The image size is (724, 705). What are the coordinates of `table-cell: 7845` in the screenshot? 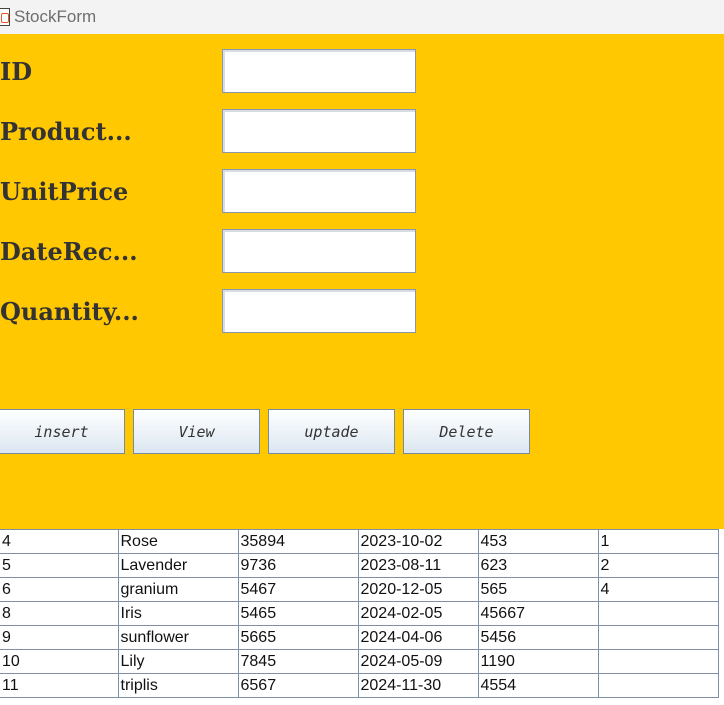 It's located at (298, 661).